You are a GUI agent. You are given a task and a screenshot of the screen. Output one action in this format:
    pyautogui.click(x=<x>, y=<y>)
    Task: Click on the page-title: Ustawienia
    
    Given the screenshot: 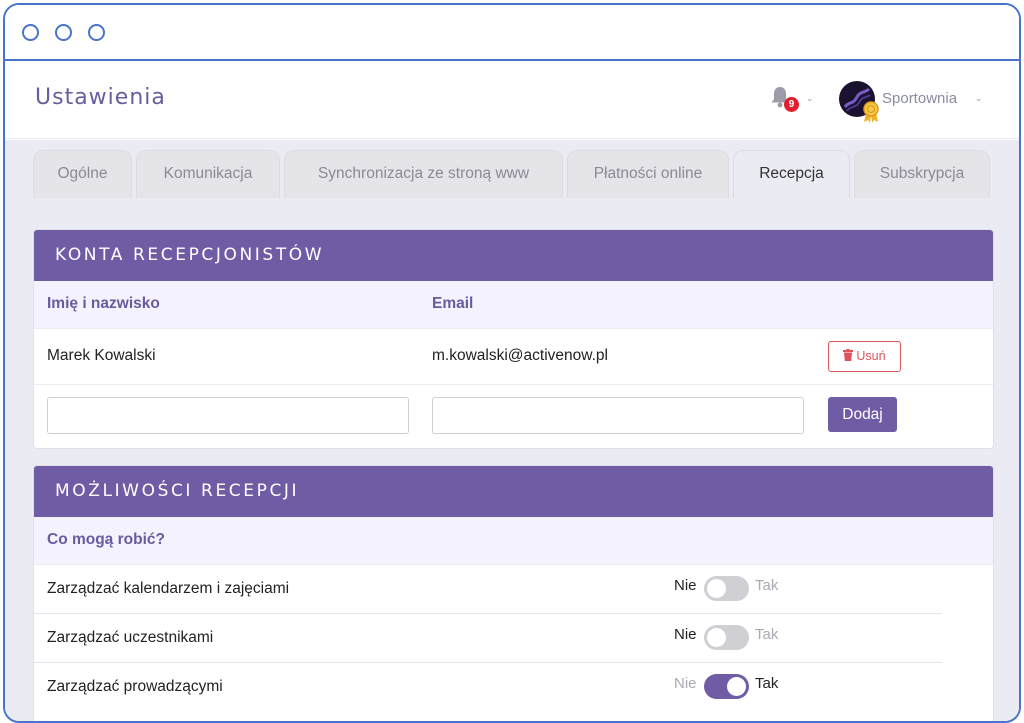 What is the action you would take?
    pyautogui.click(x=100, y=97)
    